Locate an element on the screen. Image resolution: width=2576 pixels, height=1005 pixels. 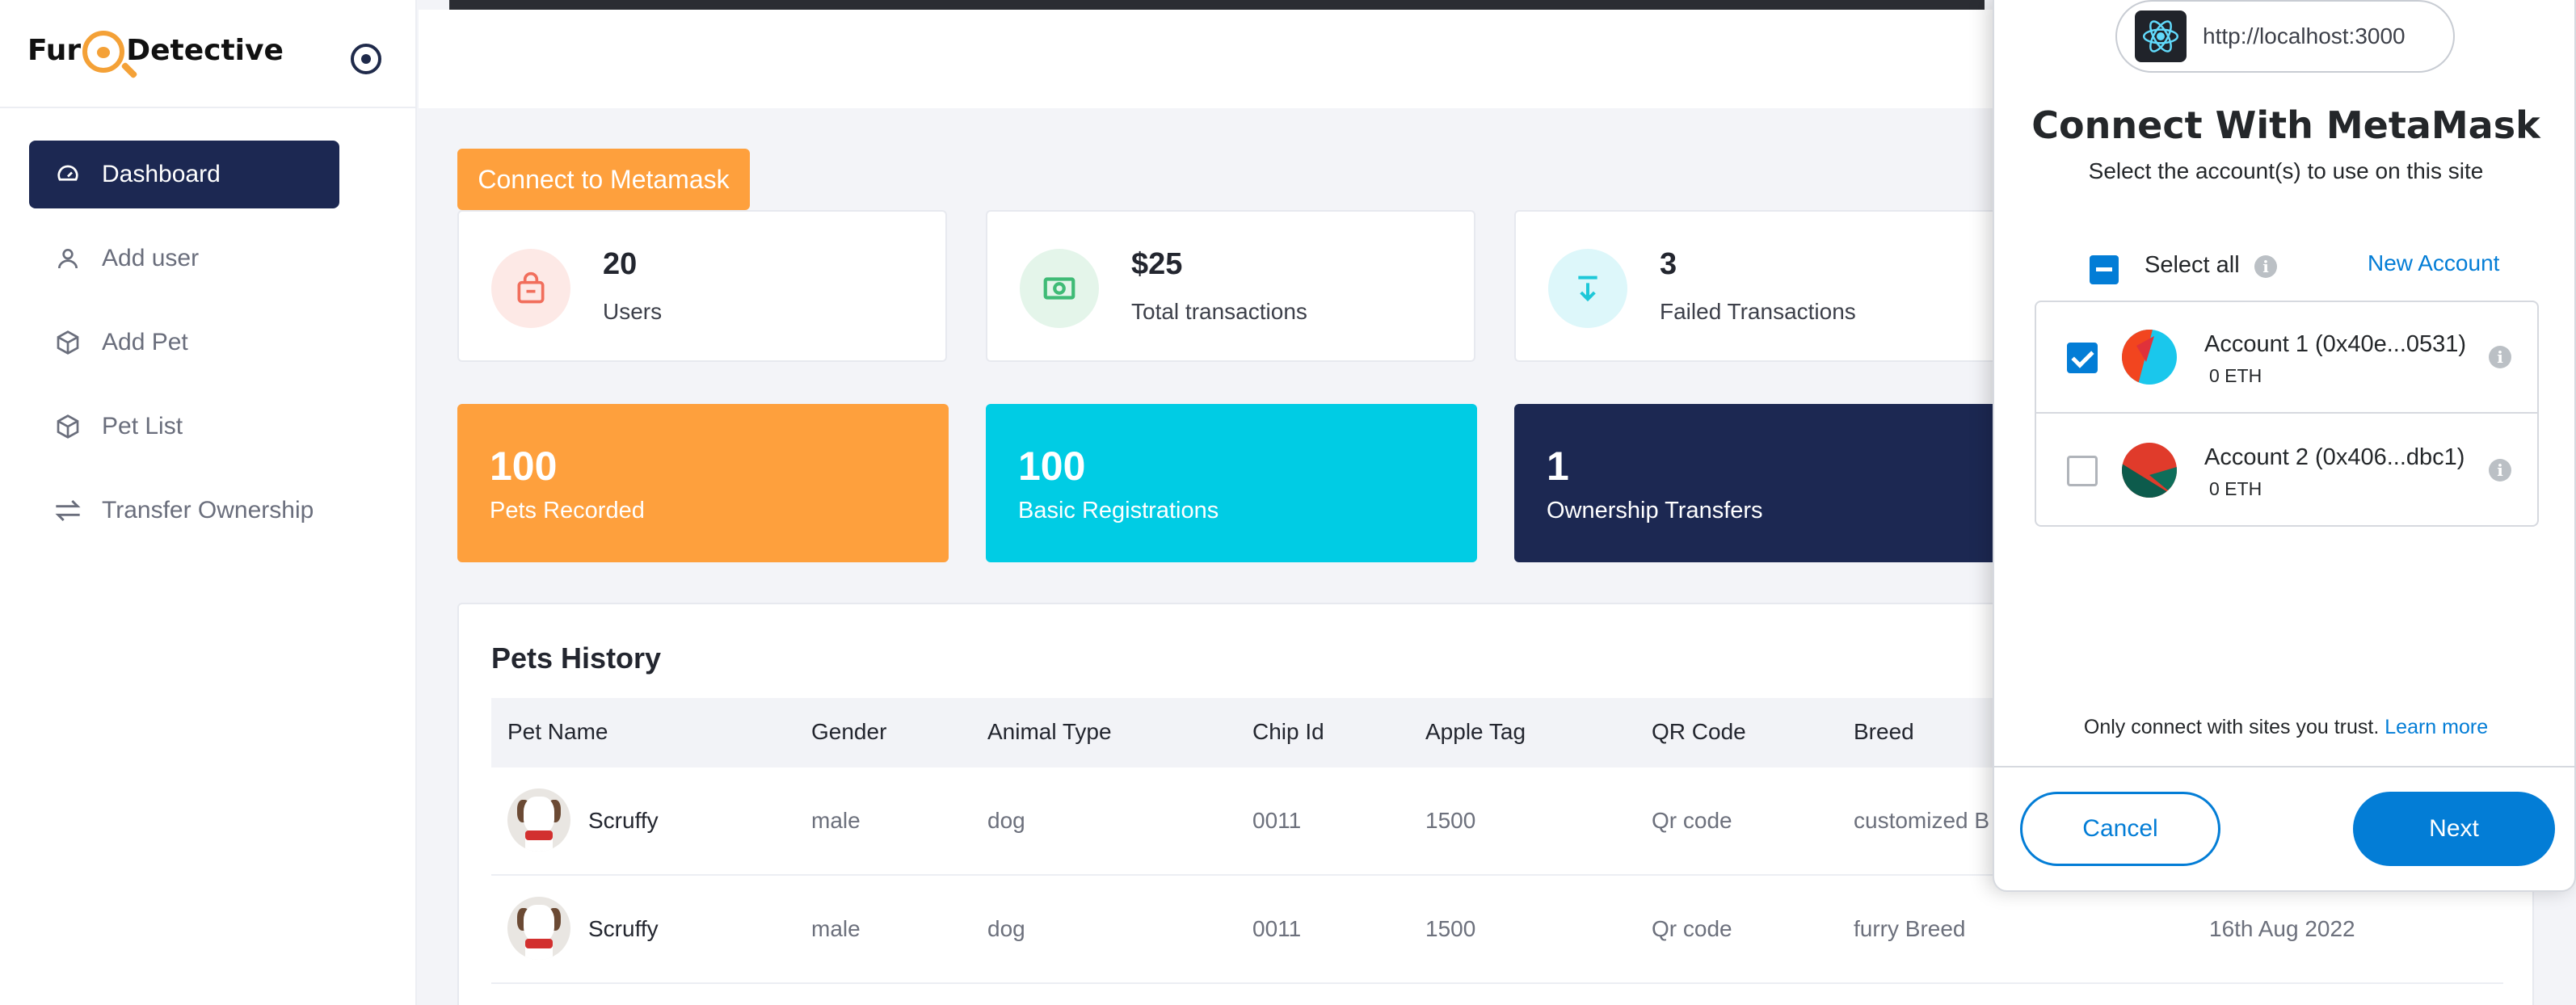
sidebar-item-add-user: Add user is located at coordinates (184, 258).